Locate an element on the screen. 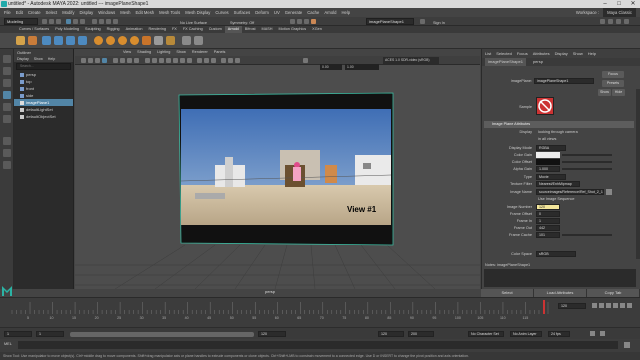 This screenshot has width=640, height=360. command-lang-label: MEL is located at coordinates (8, 344).